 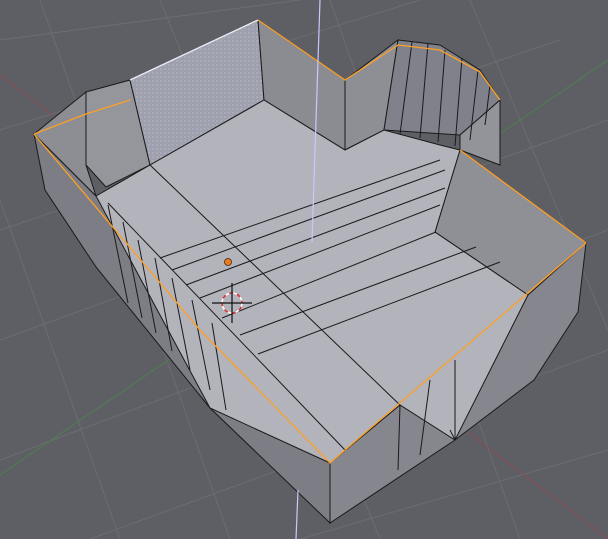 I want to click on object-origin-dot, so click(x=228, y=262).